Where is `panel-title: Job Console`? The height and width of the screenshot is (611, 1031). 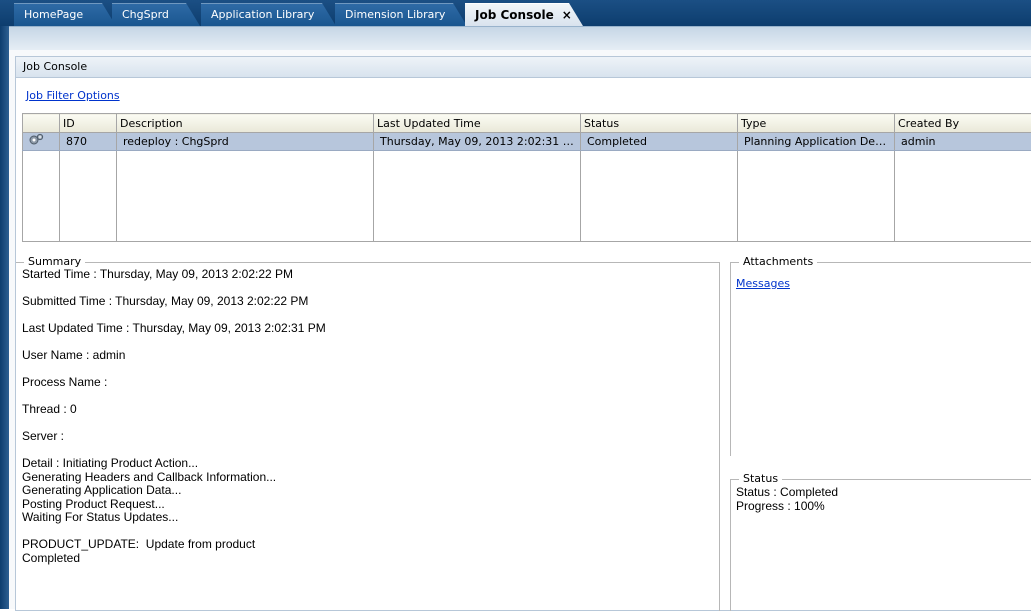 panel-title: Job Console is located at coordinates (523, 67).